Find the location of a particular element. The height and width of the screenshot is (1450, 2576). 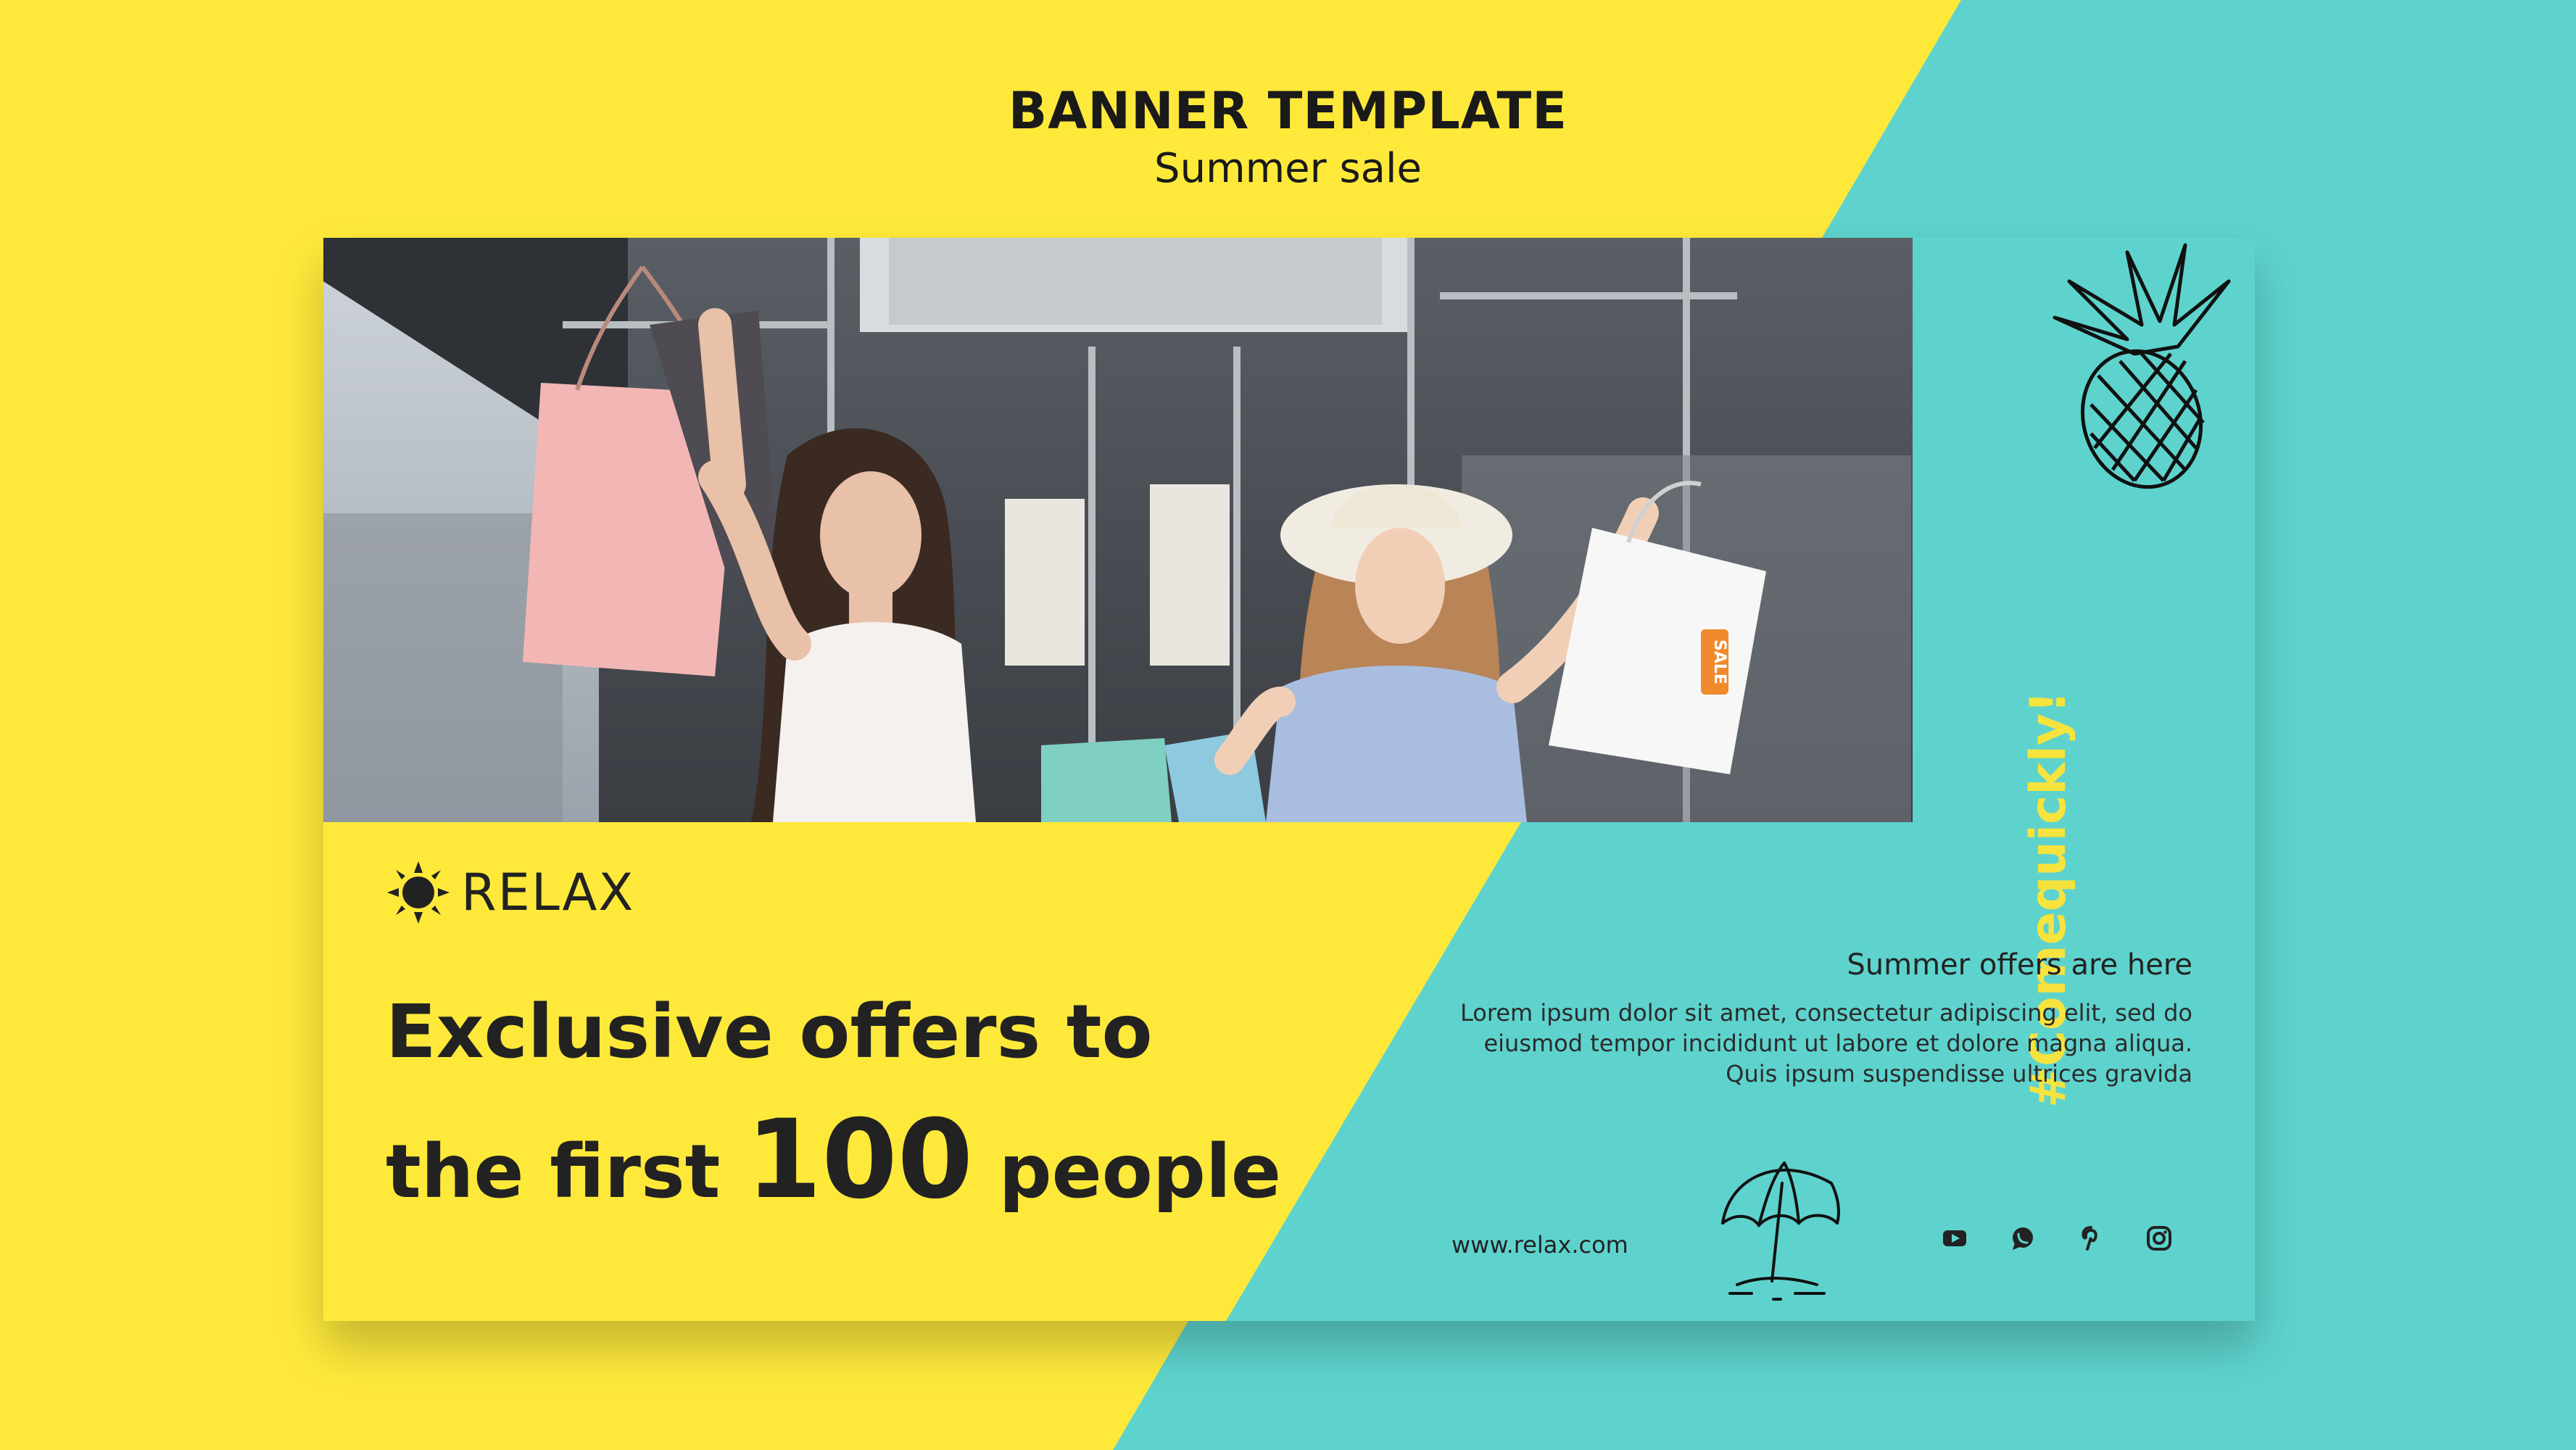

headline-suffix: people is located at coordinates (1140, 1172).